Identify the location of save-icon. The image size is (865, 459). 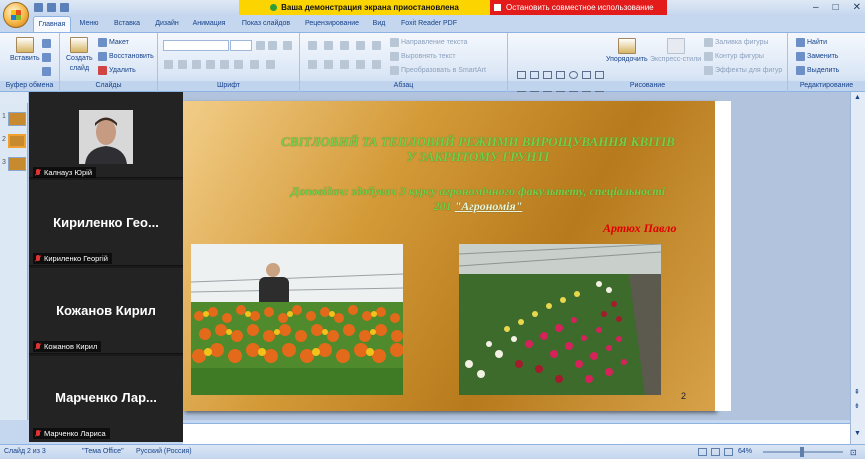
(38, 7).